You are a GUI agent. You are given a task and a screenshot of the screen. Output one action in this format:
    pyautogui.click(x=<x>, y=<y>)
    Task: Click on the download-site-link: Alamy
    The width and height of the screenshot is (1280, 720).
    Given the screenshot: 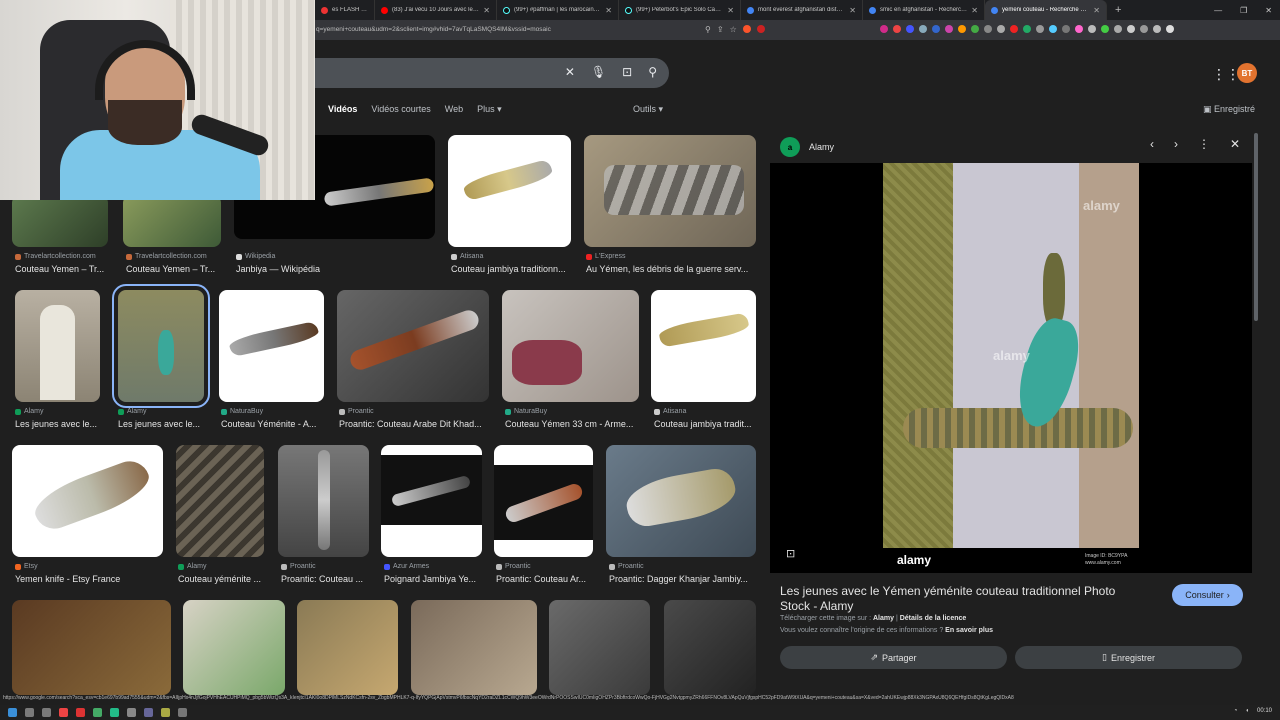 What is the action you would take?
    pyautogui.click(x=883, y=618)
    